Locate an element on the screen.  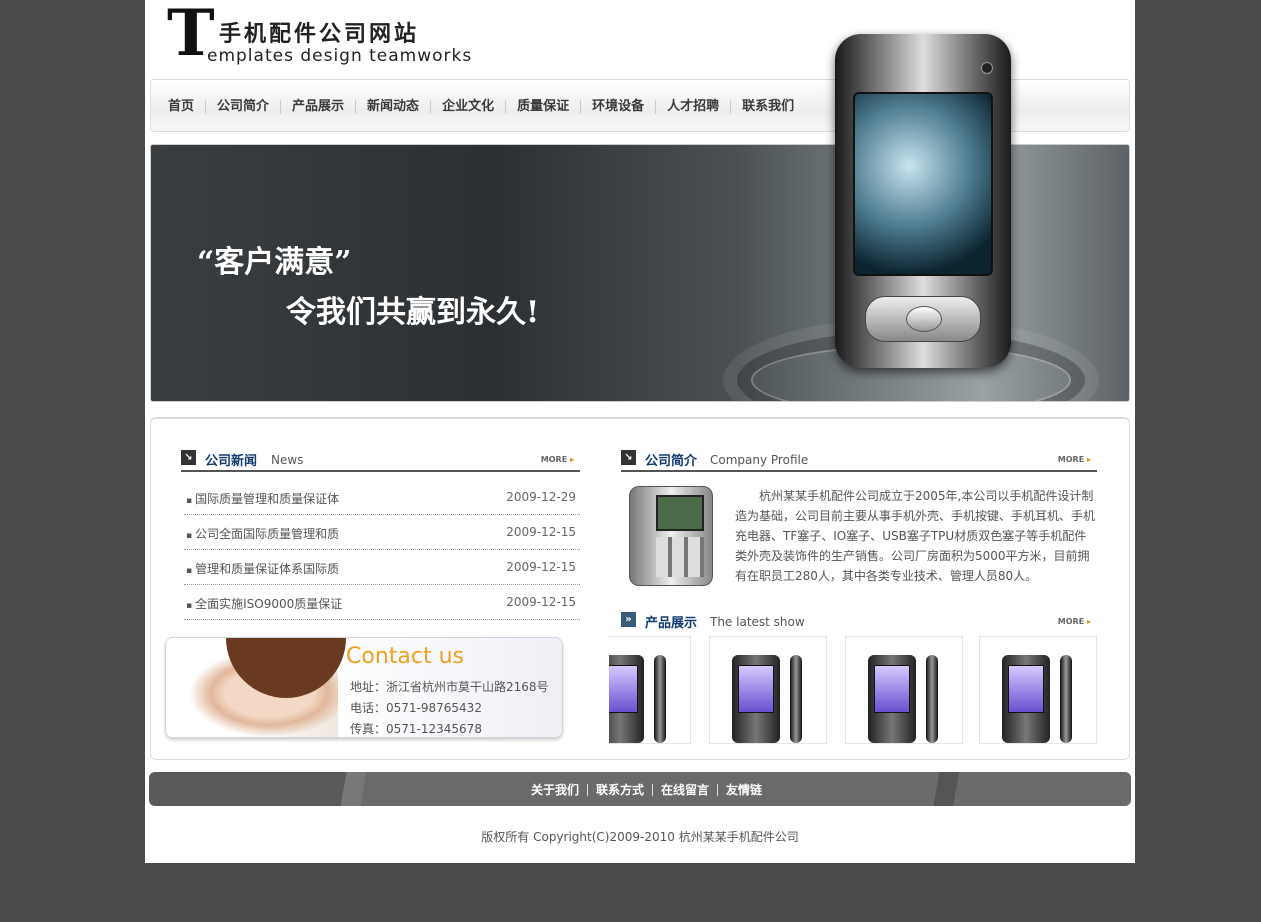
copyright: 版权所有 Copyright(C)2009-2010 杭州某某手机配件公司 is located at coordinates (640, 837).